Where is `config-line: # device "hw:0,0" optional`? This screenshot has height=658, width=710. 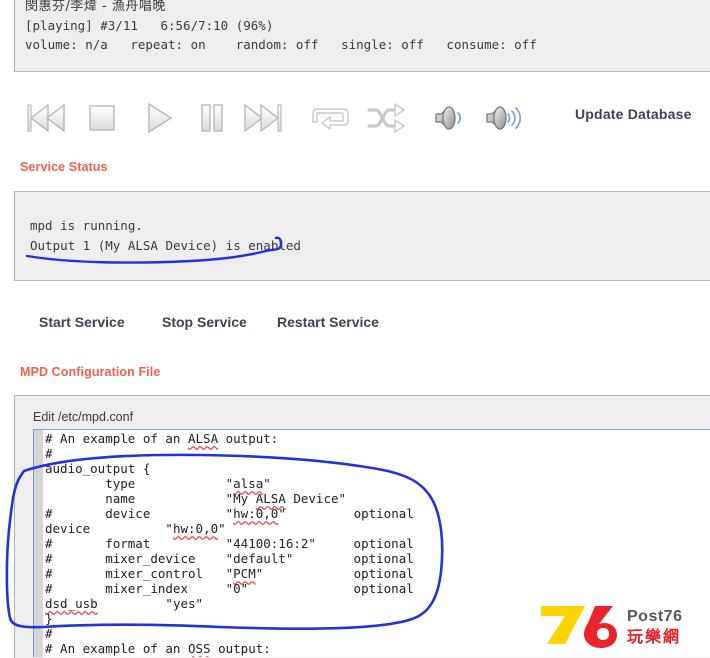 config-line: # device "hw:0,0" optional is located at coordinates (229, 513).